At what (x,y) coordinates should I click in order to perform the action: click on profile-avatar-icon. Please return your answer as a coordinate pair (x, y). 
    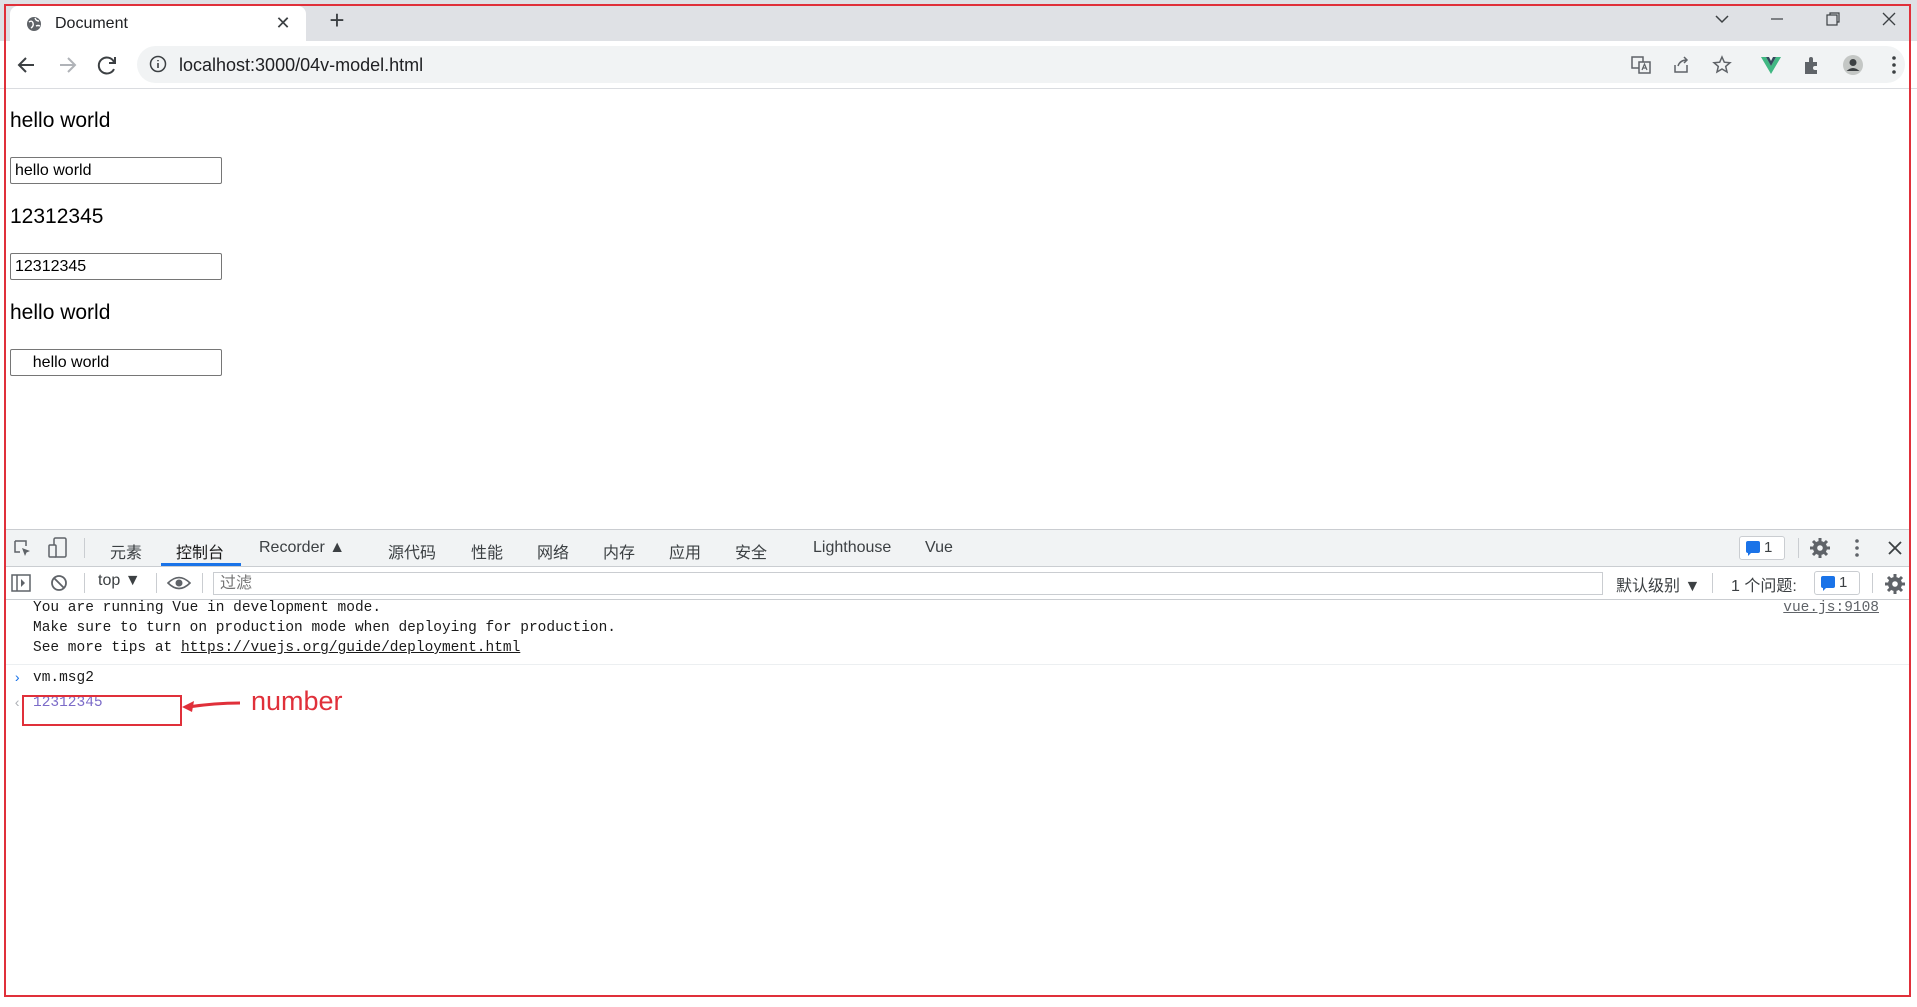
    Looking at the image, I should click on (1853, 65).